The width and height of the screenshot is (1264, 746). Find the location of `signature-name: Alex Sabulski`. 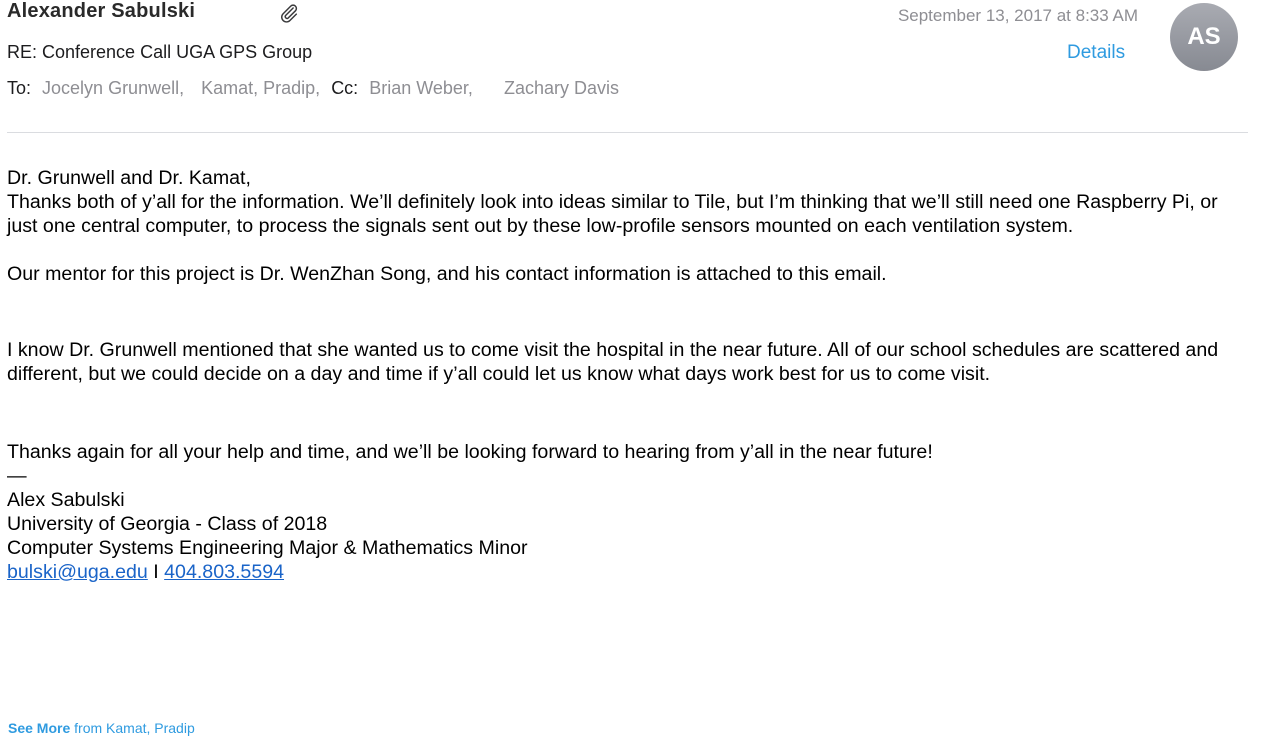

signature-name: Alex Sabulski is located at coordinates (66, 500).